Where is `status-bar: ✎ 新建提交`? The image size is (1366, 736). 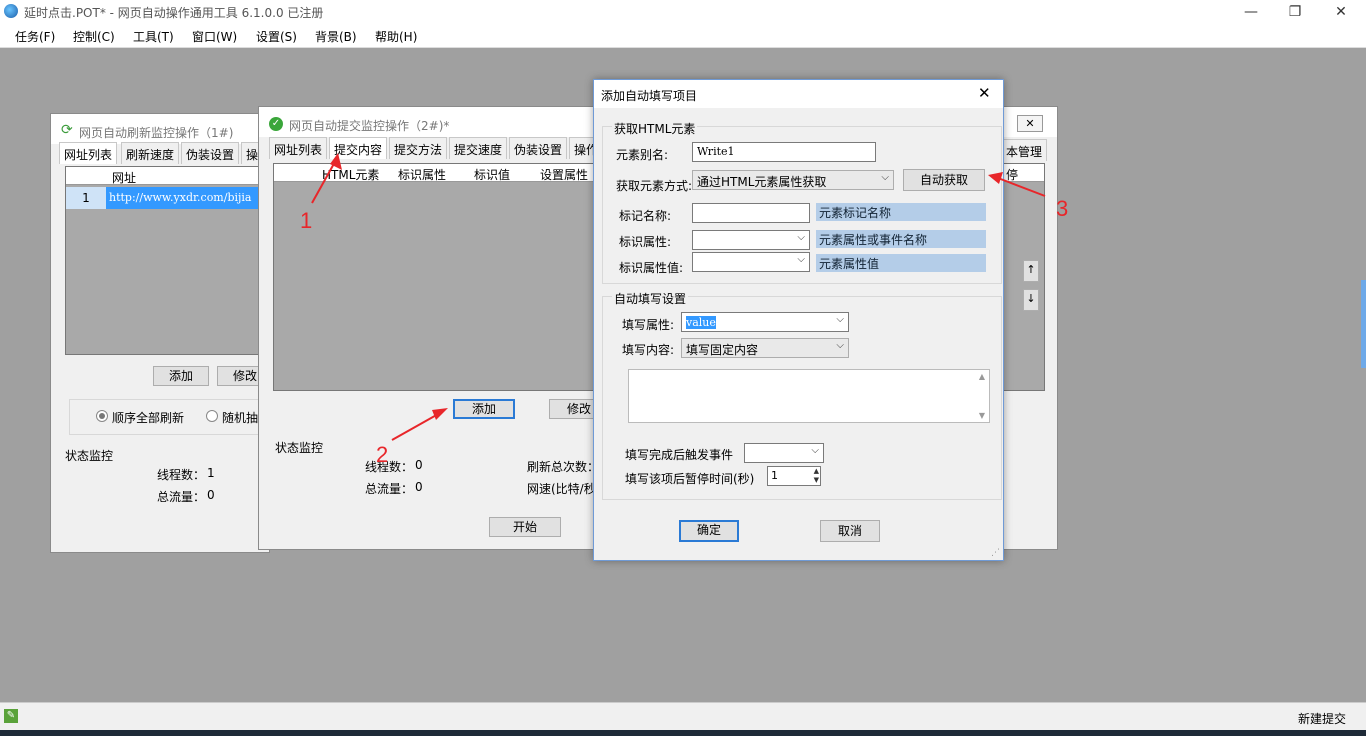 status-bar: ✎ 新建提交 is located at coordinates (683, 716).